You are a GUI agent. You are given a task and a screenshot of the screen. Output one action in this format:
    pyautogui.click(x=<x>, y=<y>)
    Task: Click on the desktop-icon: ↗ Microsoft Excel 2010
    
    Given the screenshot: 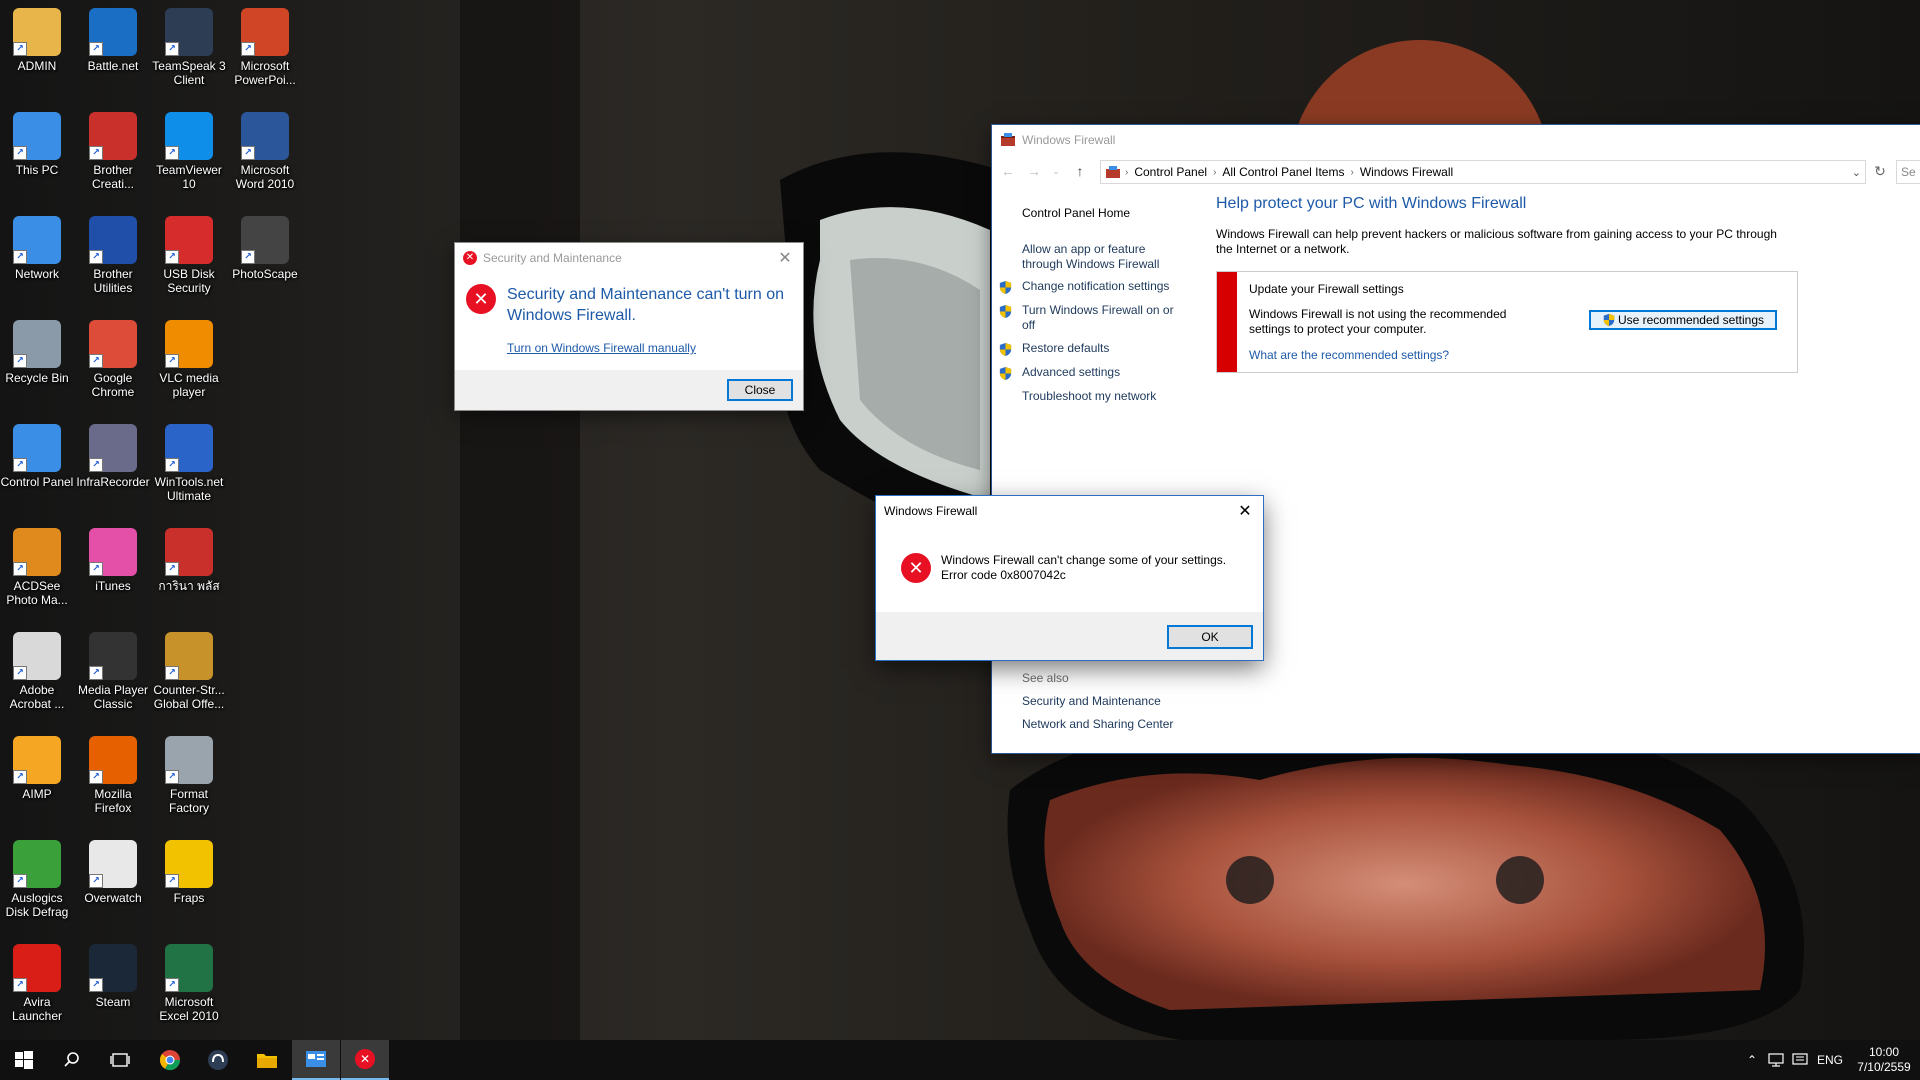 What is the action you would take?
    pyautogui.click(x=189, y=986)
    